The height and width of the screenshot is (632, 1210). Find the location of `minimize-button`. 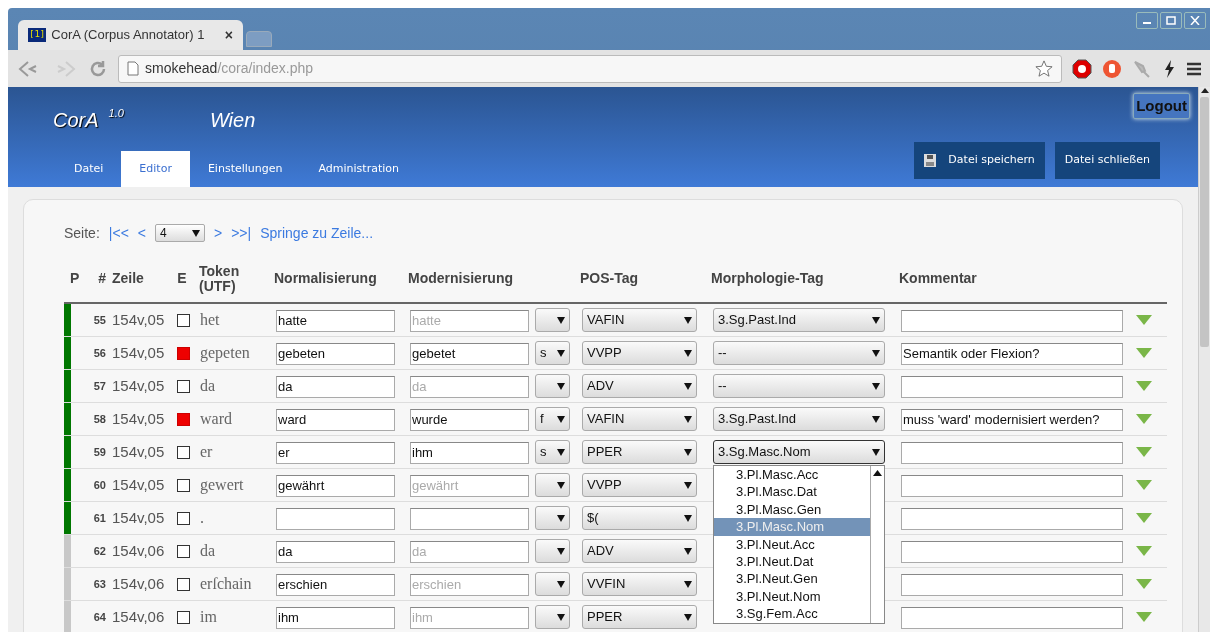

minimize-button is located at coordinates (1147, 20).